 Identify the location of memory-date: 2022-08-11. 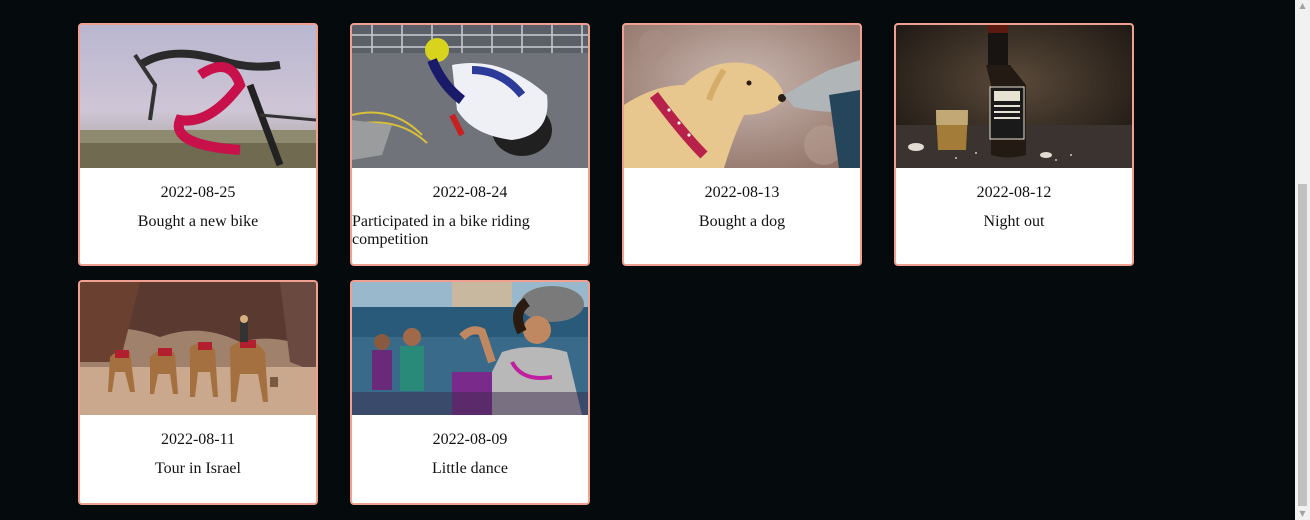
(198, 439).